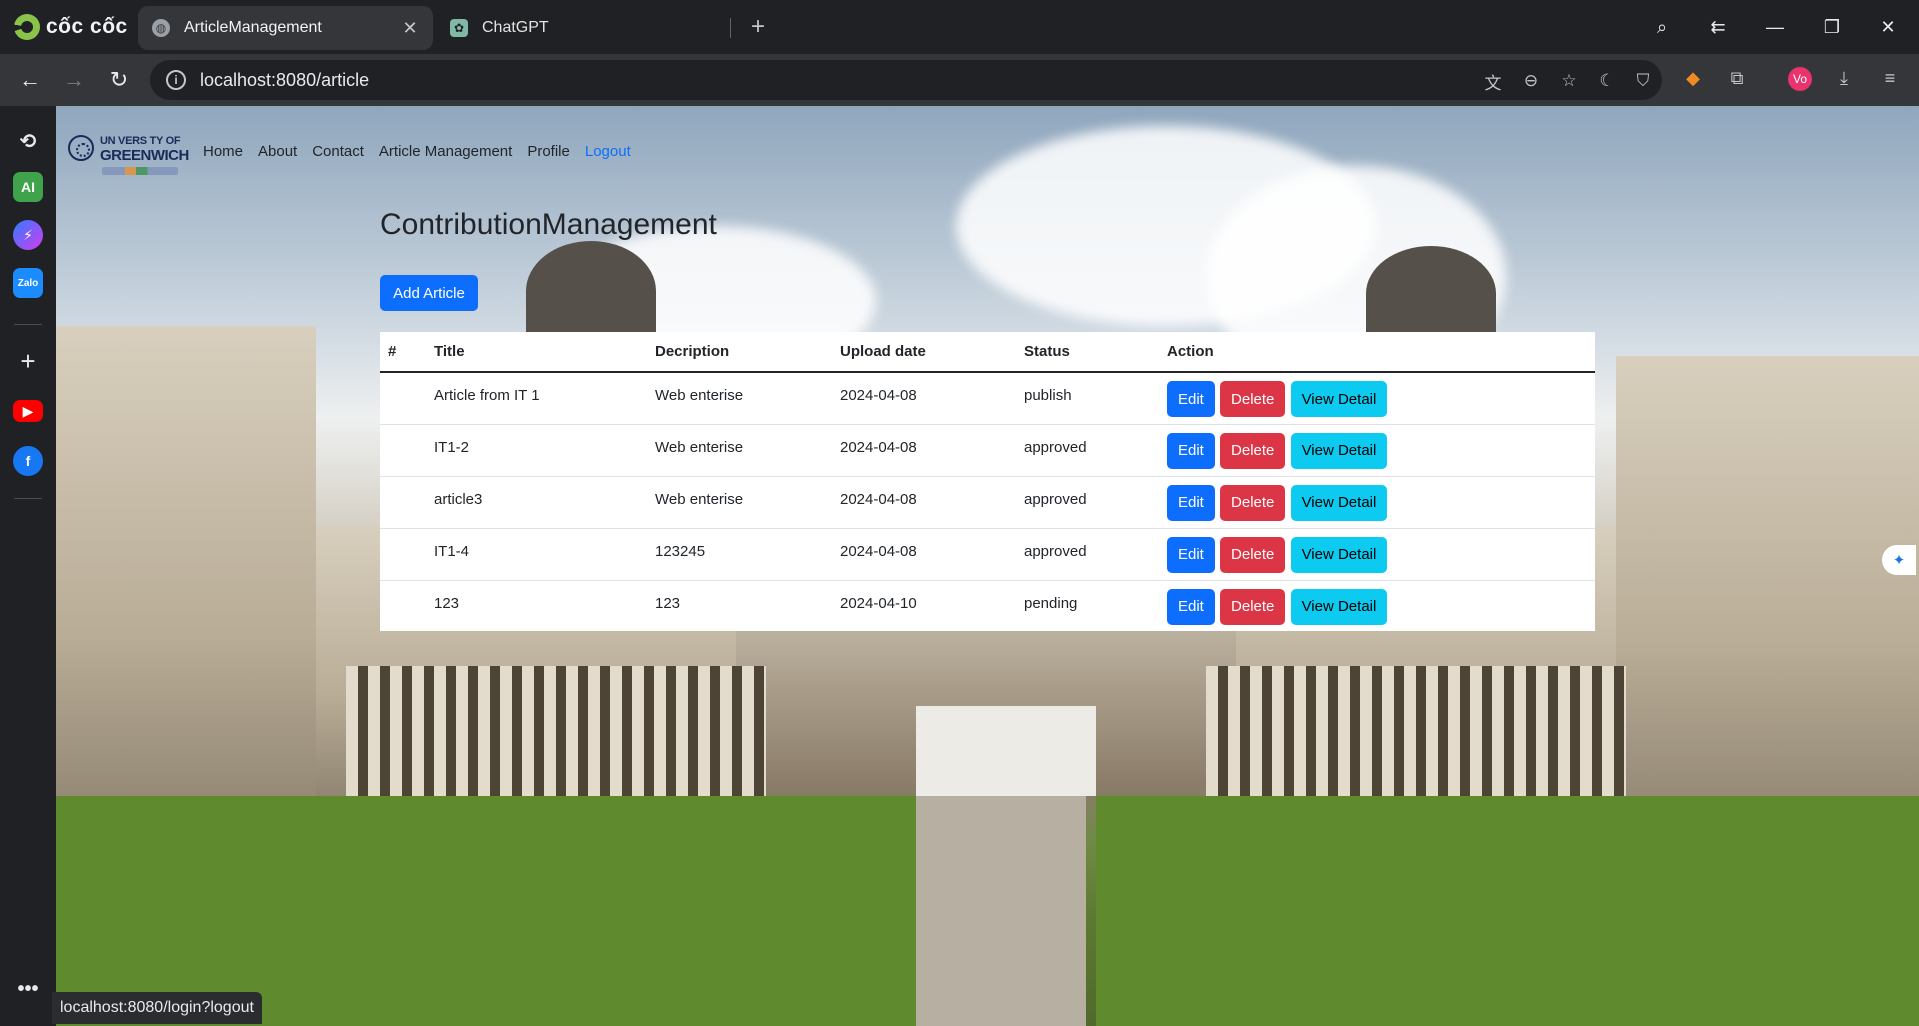 Image resolution: width=1919 pixels, height=1026 pixels. I want to click on download-icon: ⤓, so click(1844, 78).